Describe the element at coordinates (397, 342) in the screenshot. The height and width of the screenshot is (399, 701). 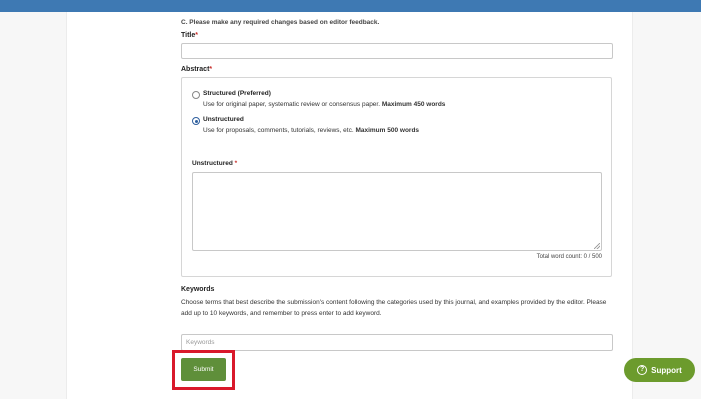
I see `keywords-input` at that location.